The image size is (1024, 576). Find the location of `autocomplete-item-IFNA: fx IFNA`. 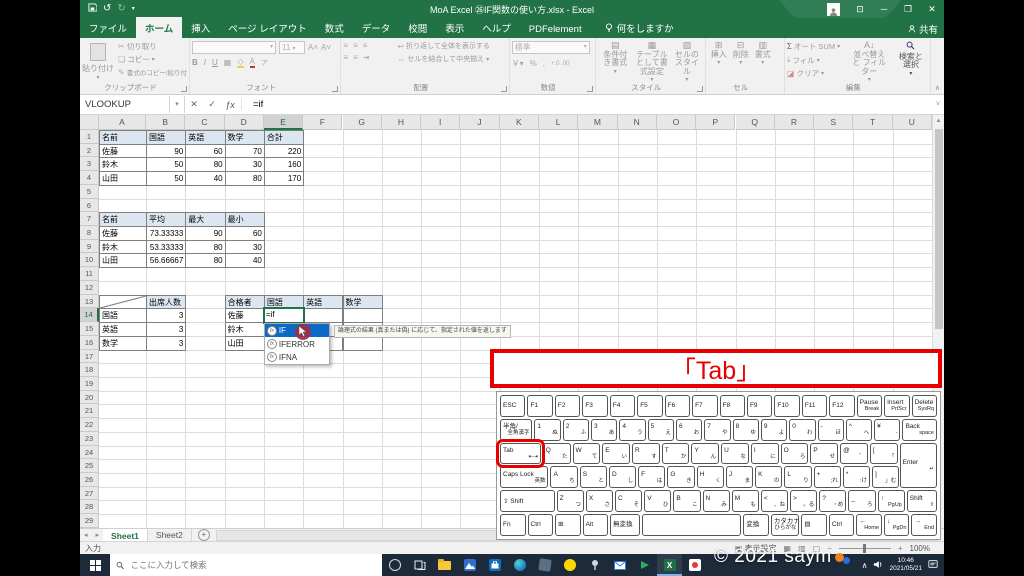

autocomplete-item-IFNA: fx IFNA is located at coordinates (297, 357).